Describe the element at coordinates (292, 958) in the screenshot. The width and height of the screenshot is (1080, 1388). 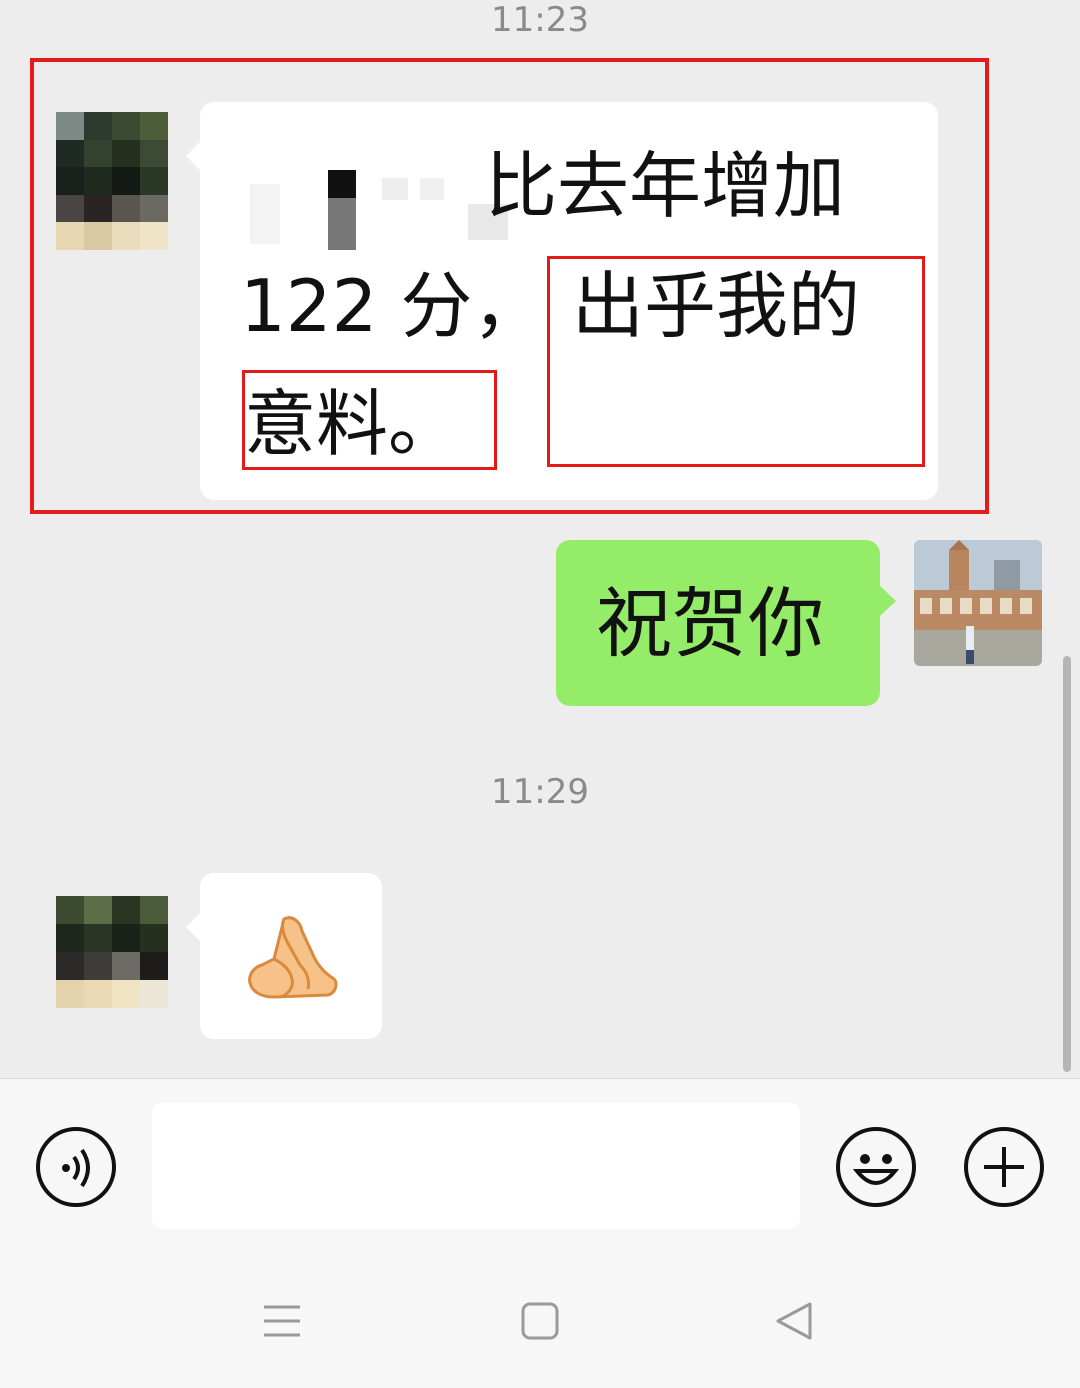
I see `praying-hands-emoji` at that location.